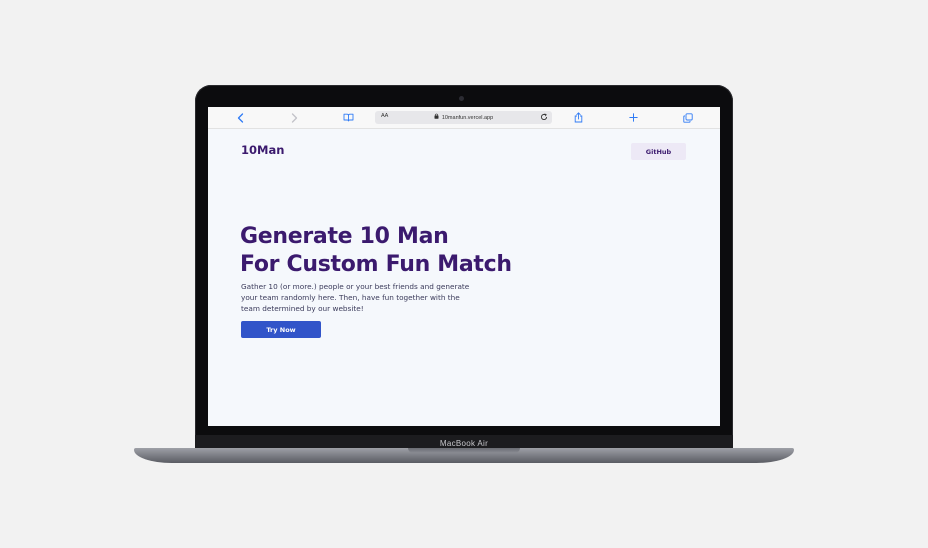  Describe the element at coordinates (544, 118) in the screenshot. I see `reload-icon` at that location.